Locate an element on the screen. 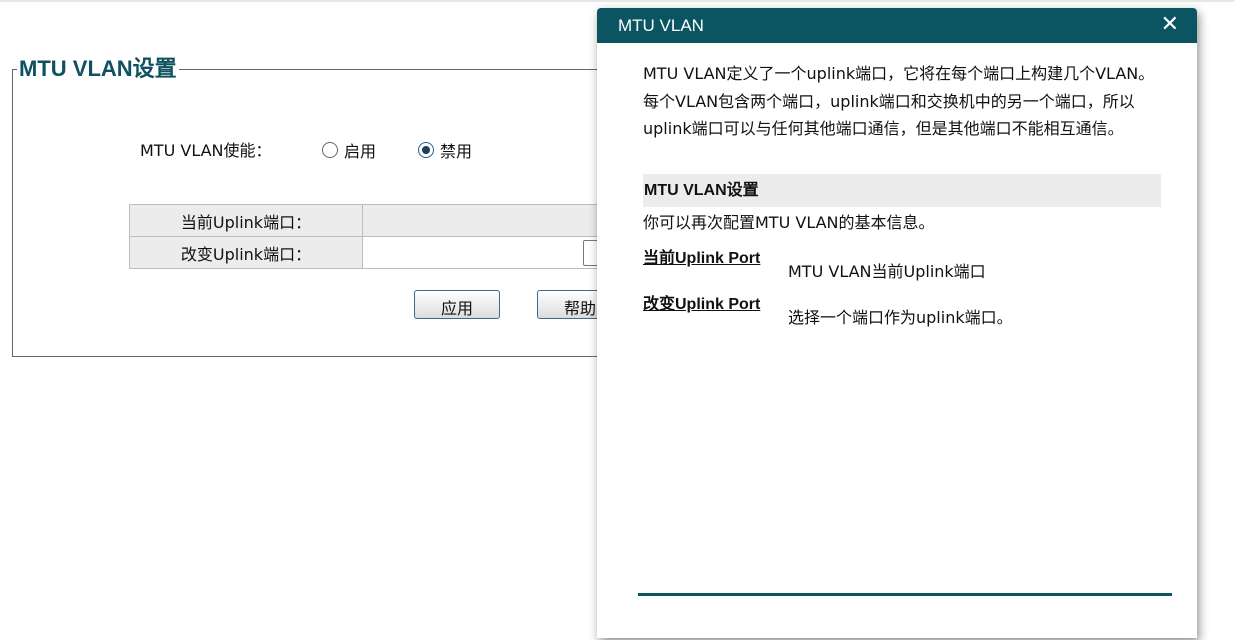  help-term-change-uplink-desc: 选择一个端口作为uplink端口。 is located at coordinates (900, 317).